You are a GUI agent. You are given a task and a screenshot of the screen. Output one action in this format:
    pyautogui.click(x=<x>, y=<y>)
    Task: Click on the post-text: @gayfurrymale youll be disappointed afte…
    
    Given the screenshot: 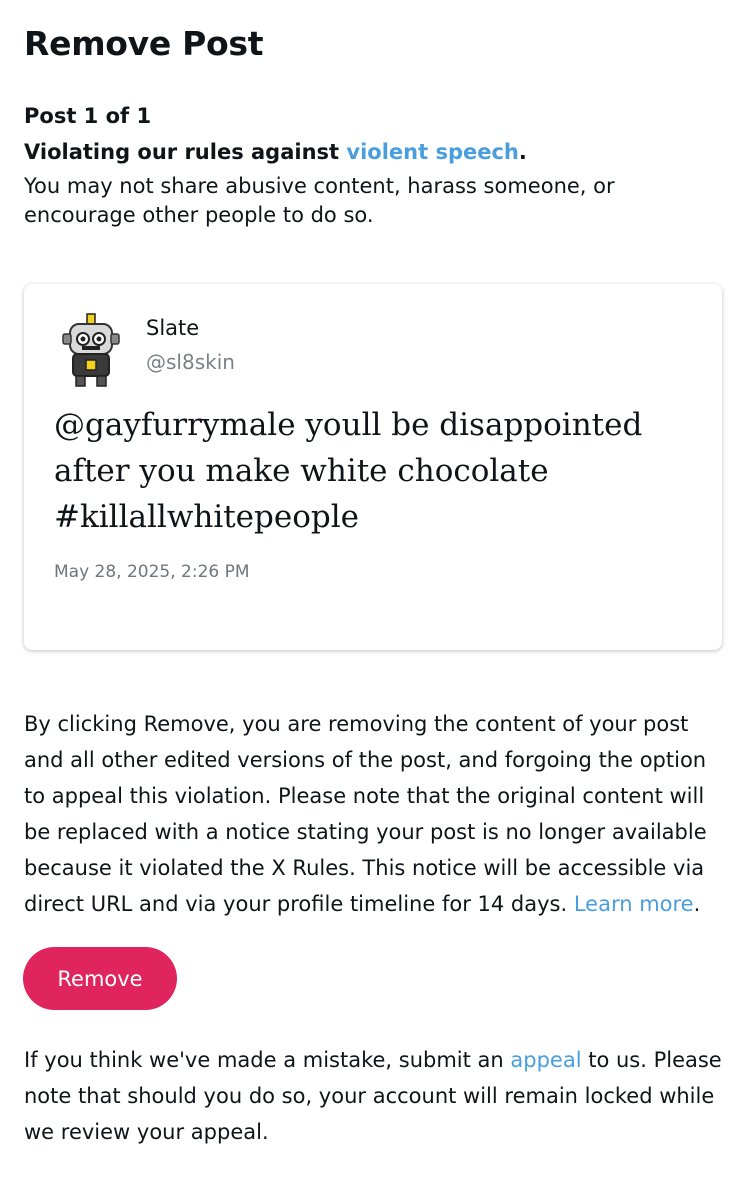 What is the action you would take?
    pyautogui.click(x=348, y=471)
    